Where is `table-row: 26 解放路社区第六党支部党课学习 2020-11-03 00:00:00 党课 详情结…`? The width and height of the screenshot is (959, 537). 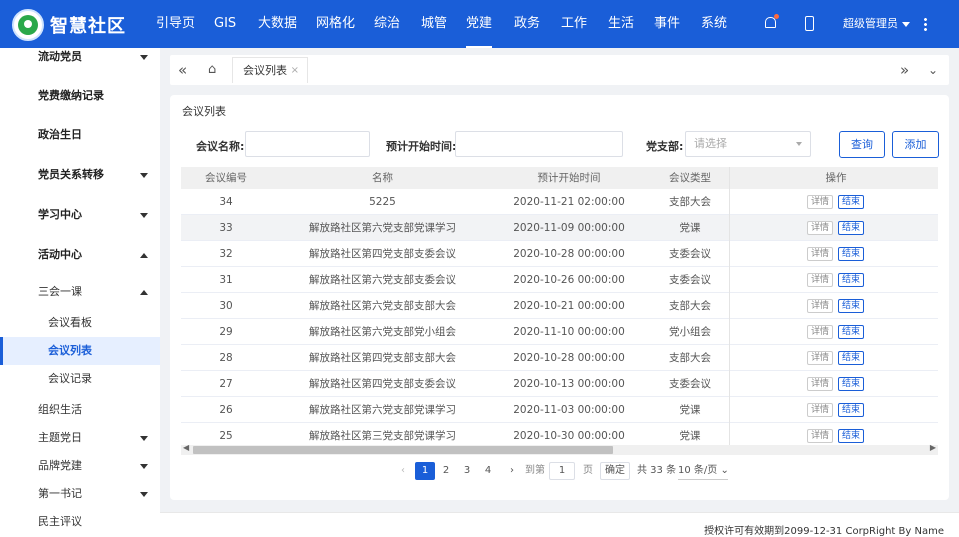
table-row: 26 解放路社区第六党支部党课学习 2020-11-03 00:00:00 党课 详情结… is located at coordinates (559, 410).